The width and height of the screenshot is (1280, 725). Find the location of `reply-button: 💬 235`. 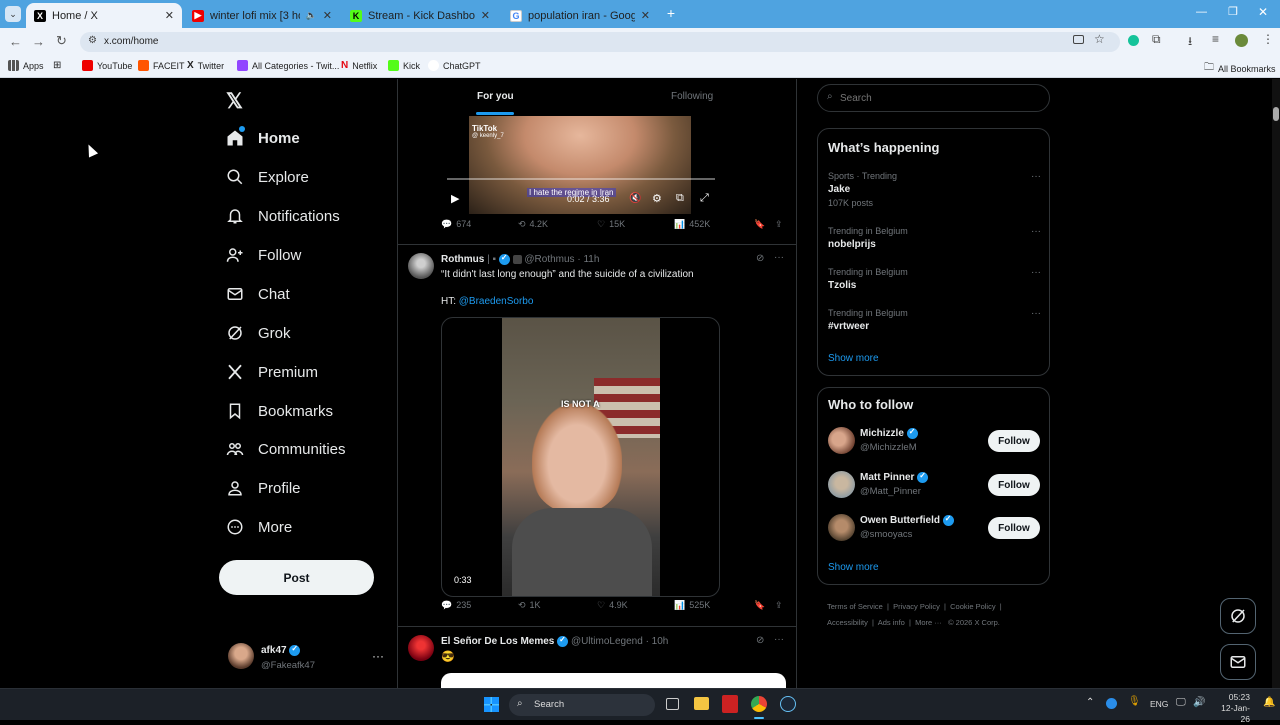

reply-button: 💬 235 is located at coordinates (456, 605).